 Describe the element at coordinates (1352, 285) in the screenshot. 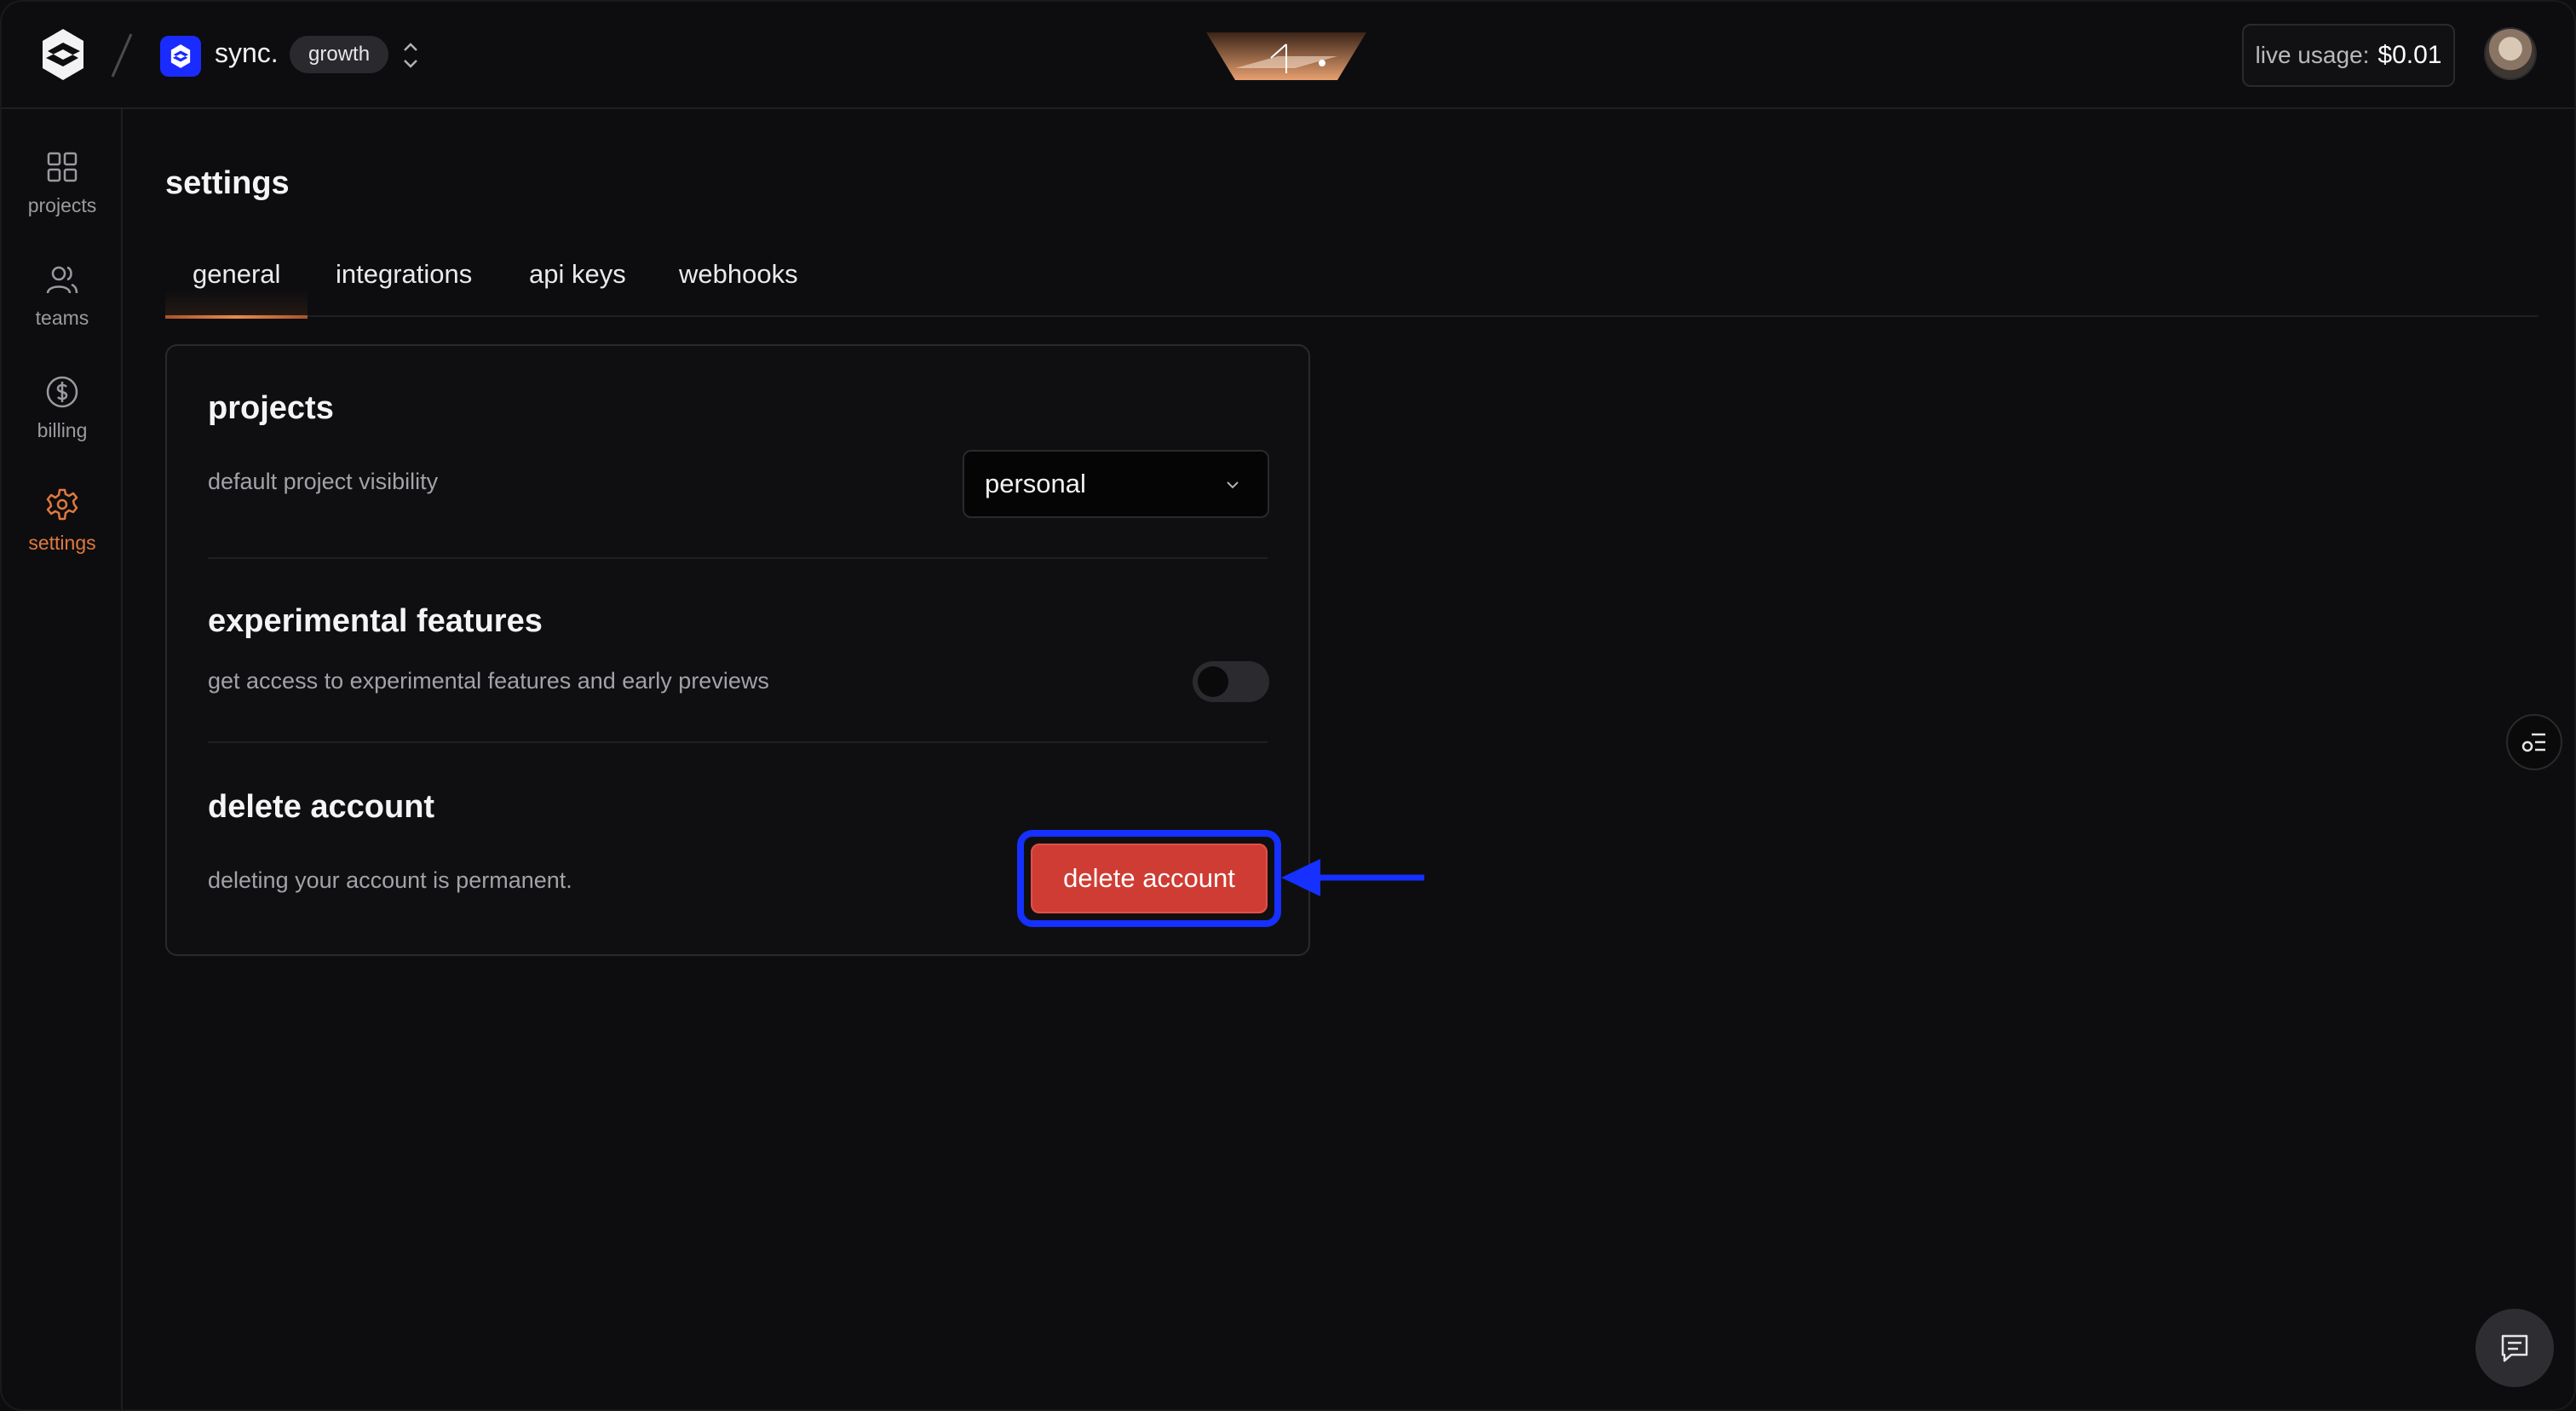

I see `settings-tabs: general integrations api keys webhooks` at that location.